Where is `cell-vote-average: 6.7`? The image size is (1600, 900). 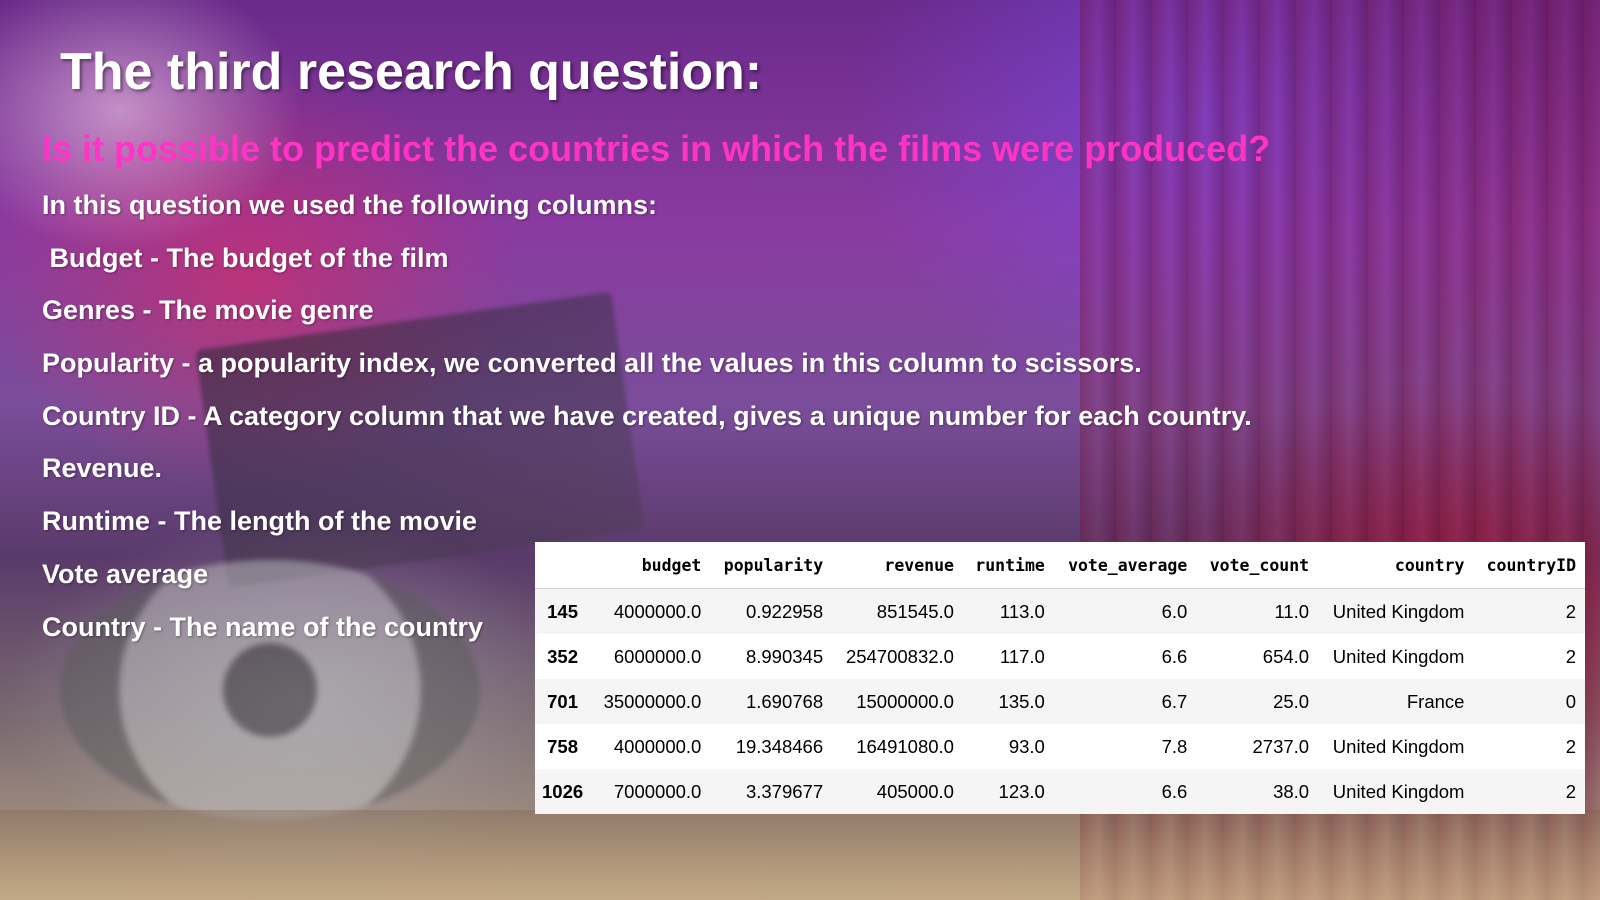 cell-vote-average: 6.7 is located at coordinates (1174, 701).